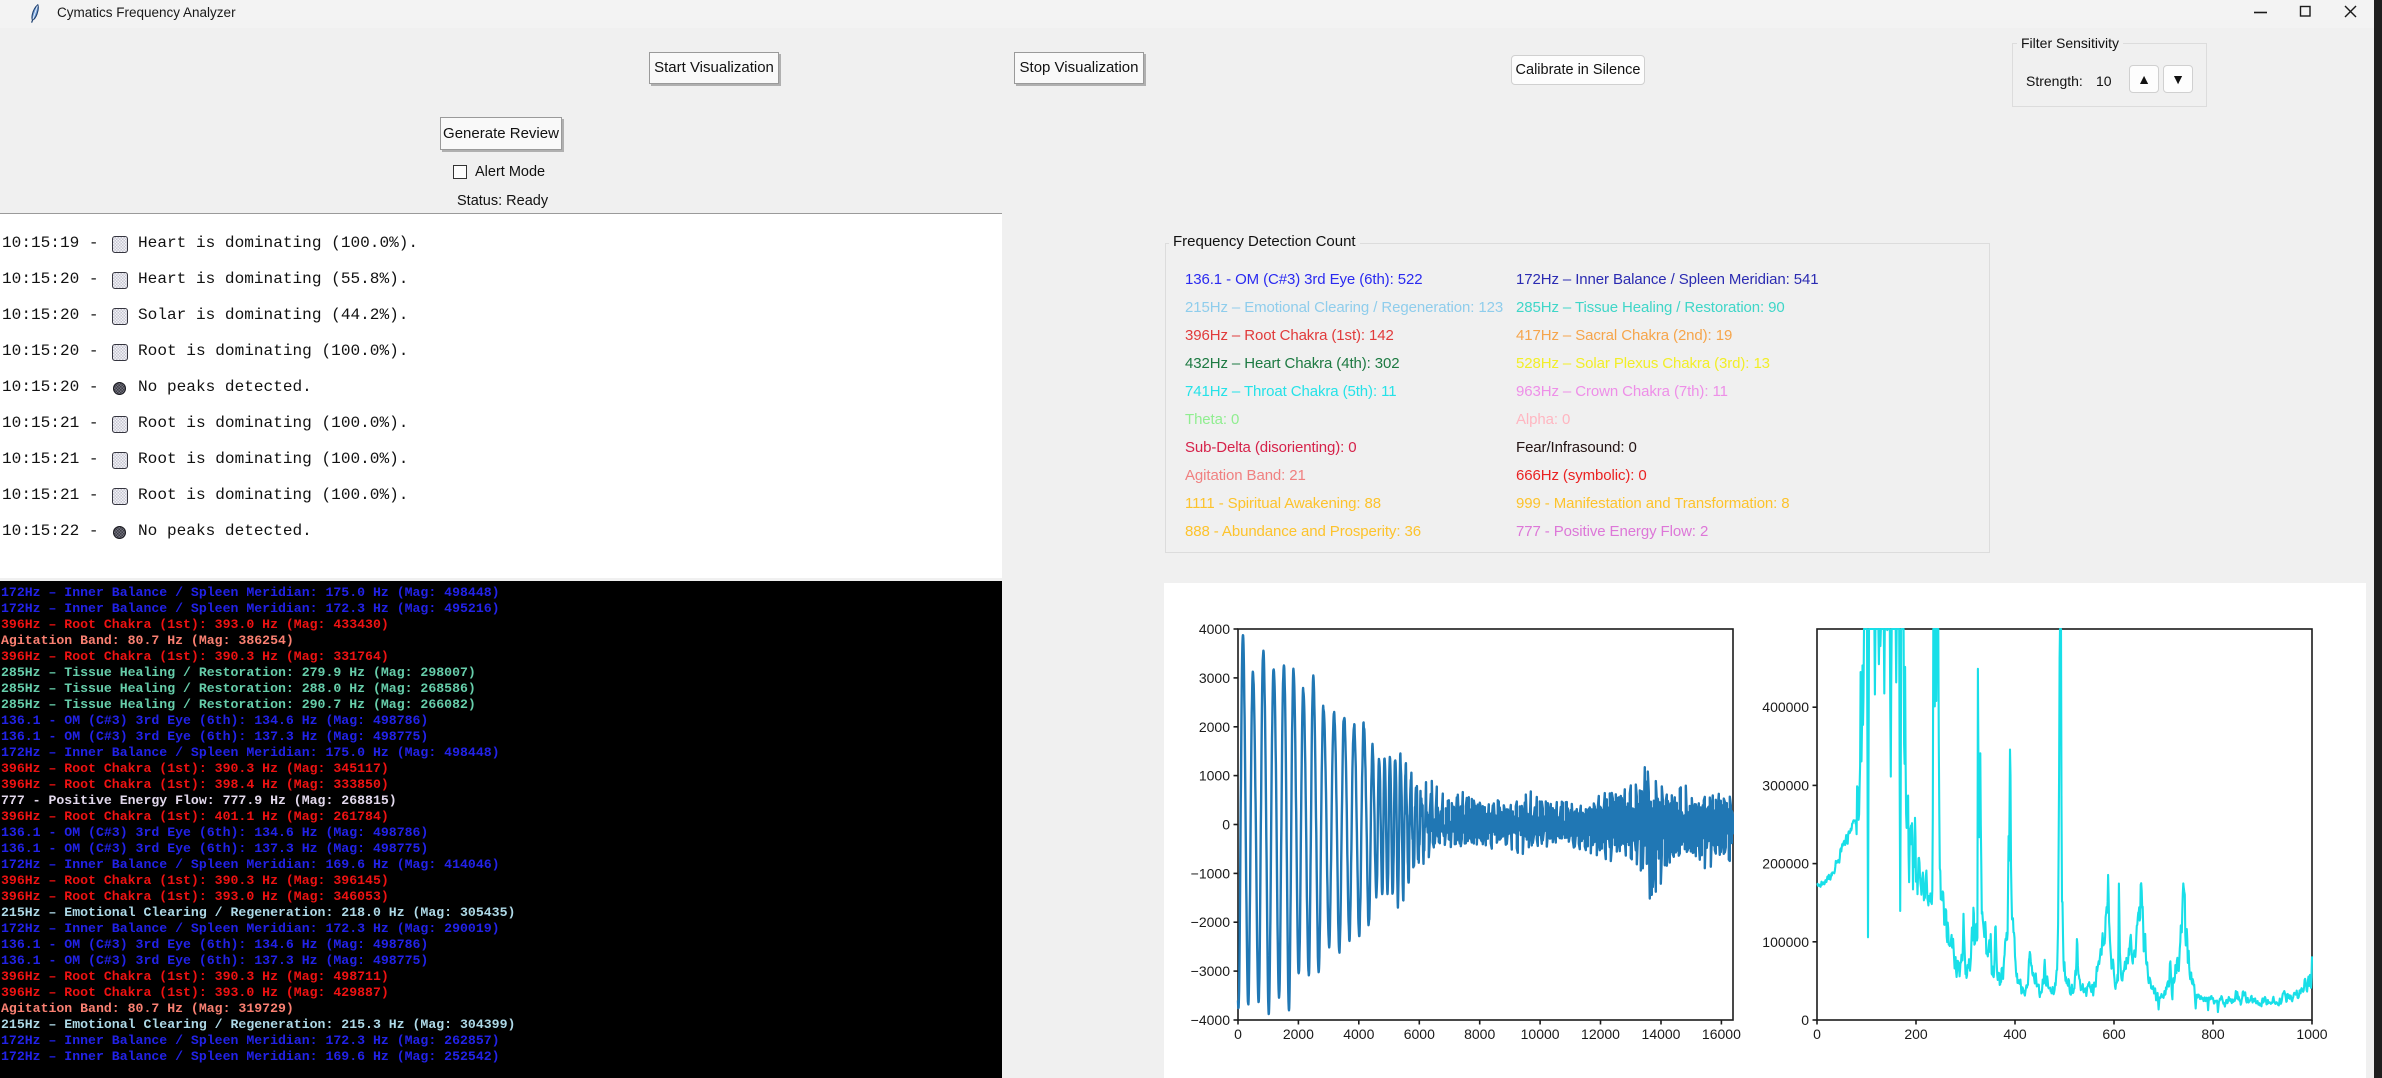 This screenshot has width=2382, height=1078. I want to click on svg-text: 400, so click(2015, 1034).